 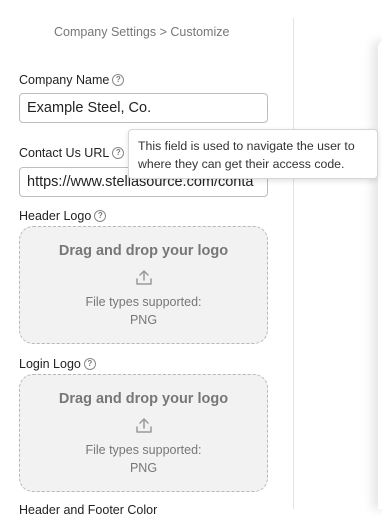 What do you see at coordinates (55, 216) in the screenshot?
I see `header-logo-label-text: Header Logo` at bounding box center [55, 216].